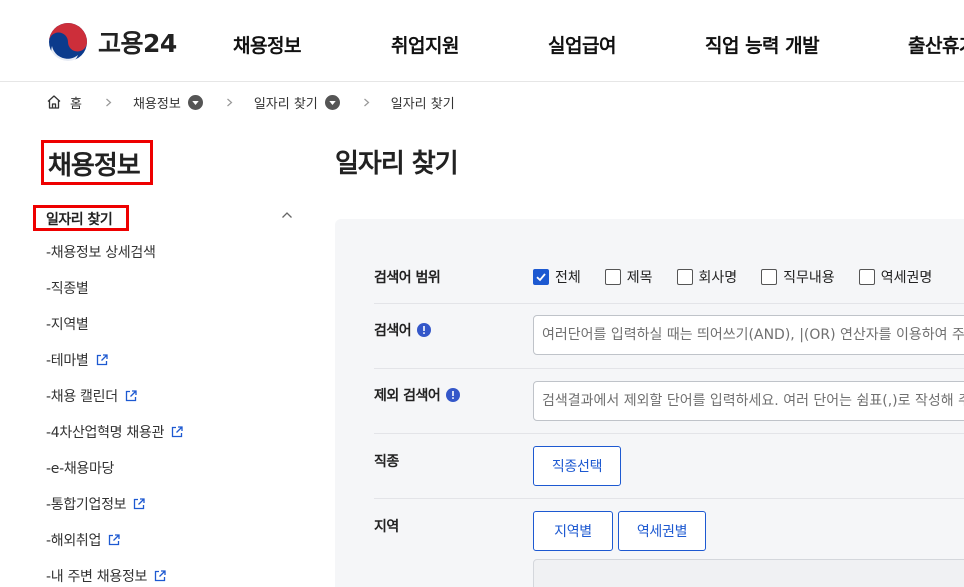 The width and height of the screenshot is (964, 587). I want to click on sidebar-item-label: -내 주변 채용정보, so click(97, 577).